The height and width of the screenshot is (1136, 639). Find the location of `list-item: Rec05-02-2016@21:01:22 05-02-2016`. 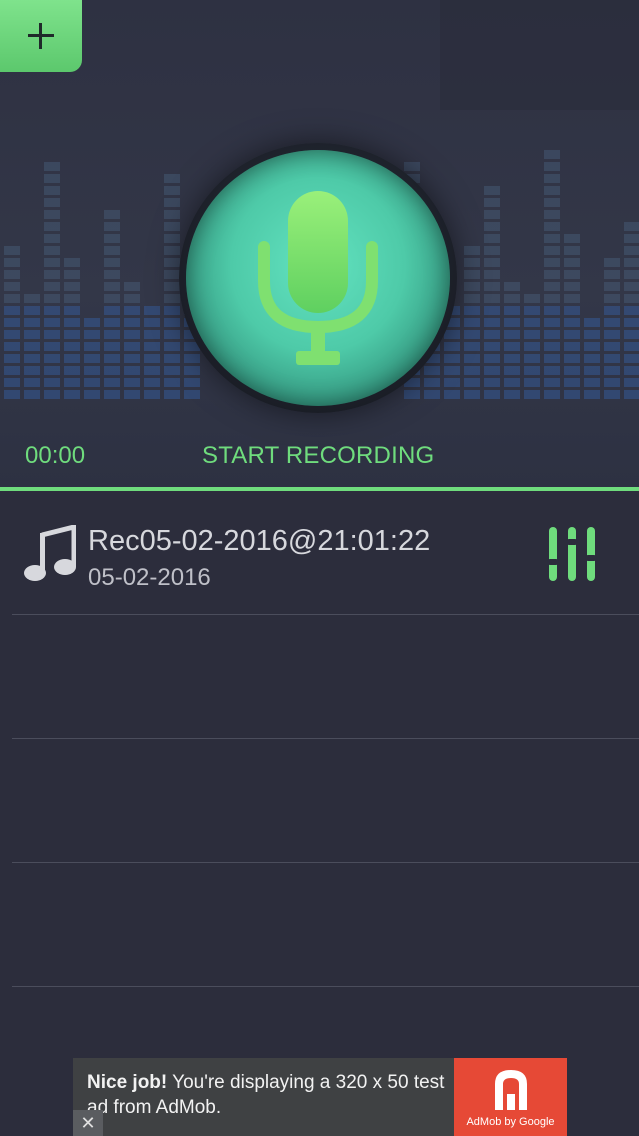

list-item: Rec05-02-2016@21:01:22 05-02-2016 is located at coordinates (325, 553).